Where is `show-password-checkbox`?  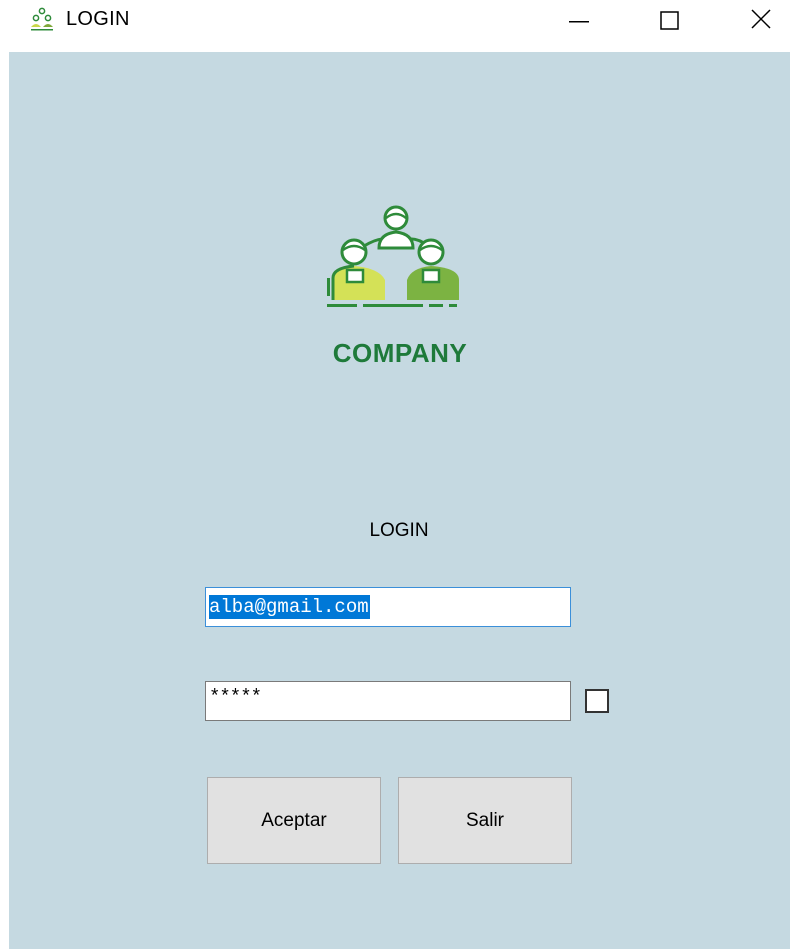 show-password-checkbox is located at coordinates (597, 701).